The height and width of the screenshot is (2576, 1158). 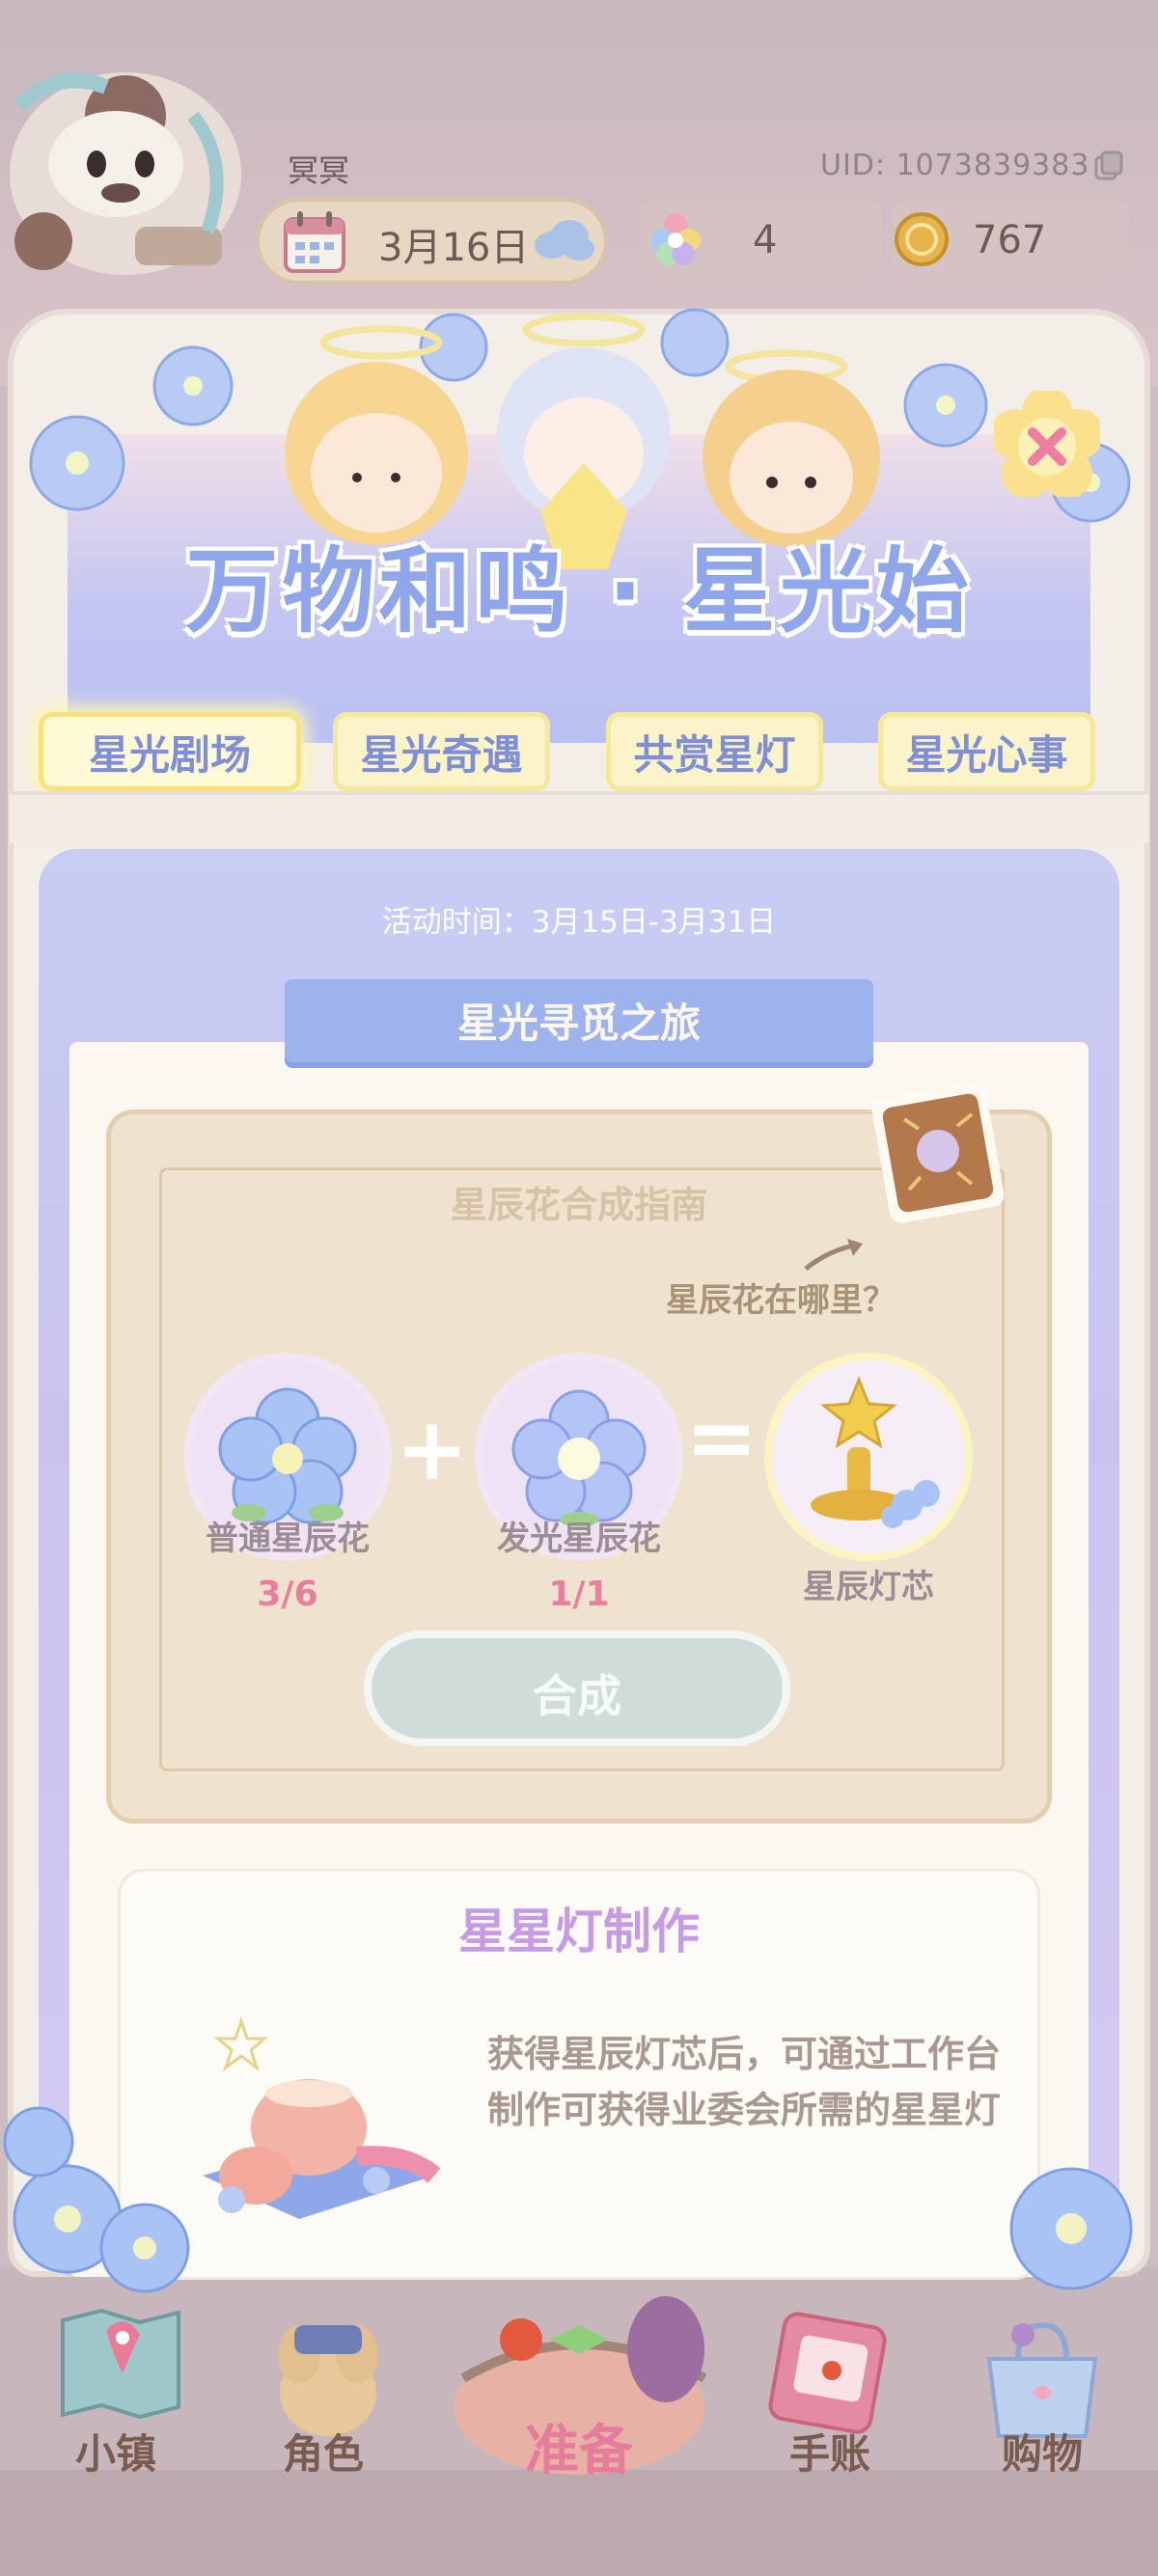 What do you see at coordinates (322, 2117) in the screenshot?
I see `lamp-illustration` at bounding box center [322, 2117].